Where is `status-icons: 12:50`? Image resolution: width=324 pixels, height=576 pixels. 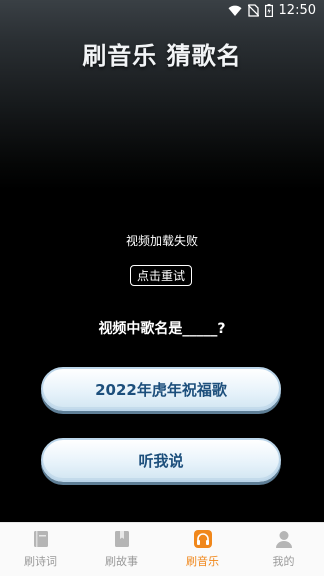
status-icons: 12:50 is located at coordinates (272, 10).